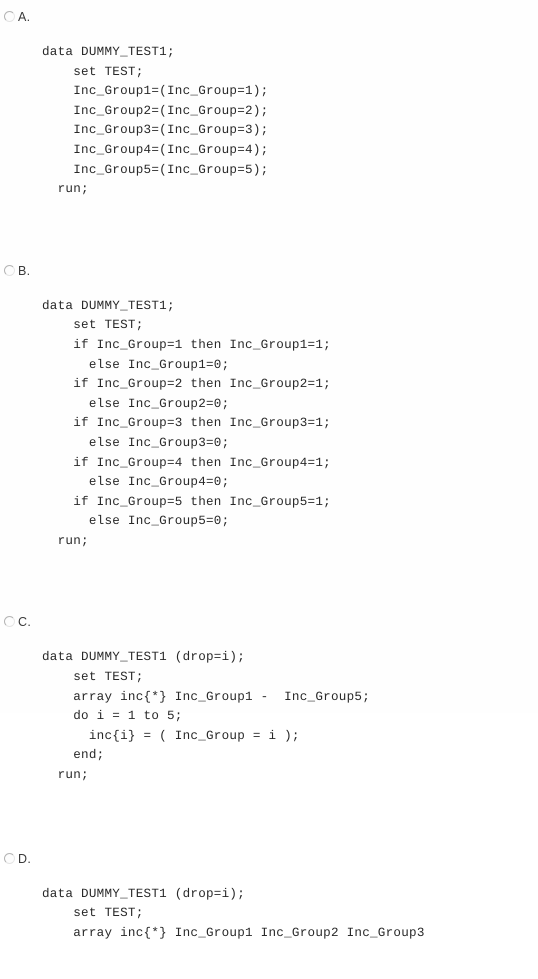 This screenshot has width=538, height=979. I want to click on radio-cell-a, so click(9, 14).